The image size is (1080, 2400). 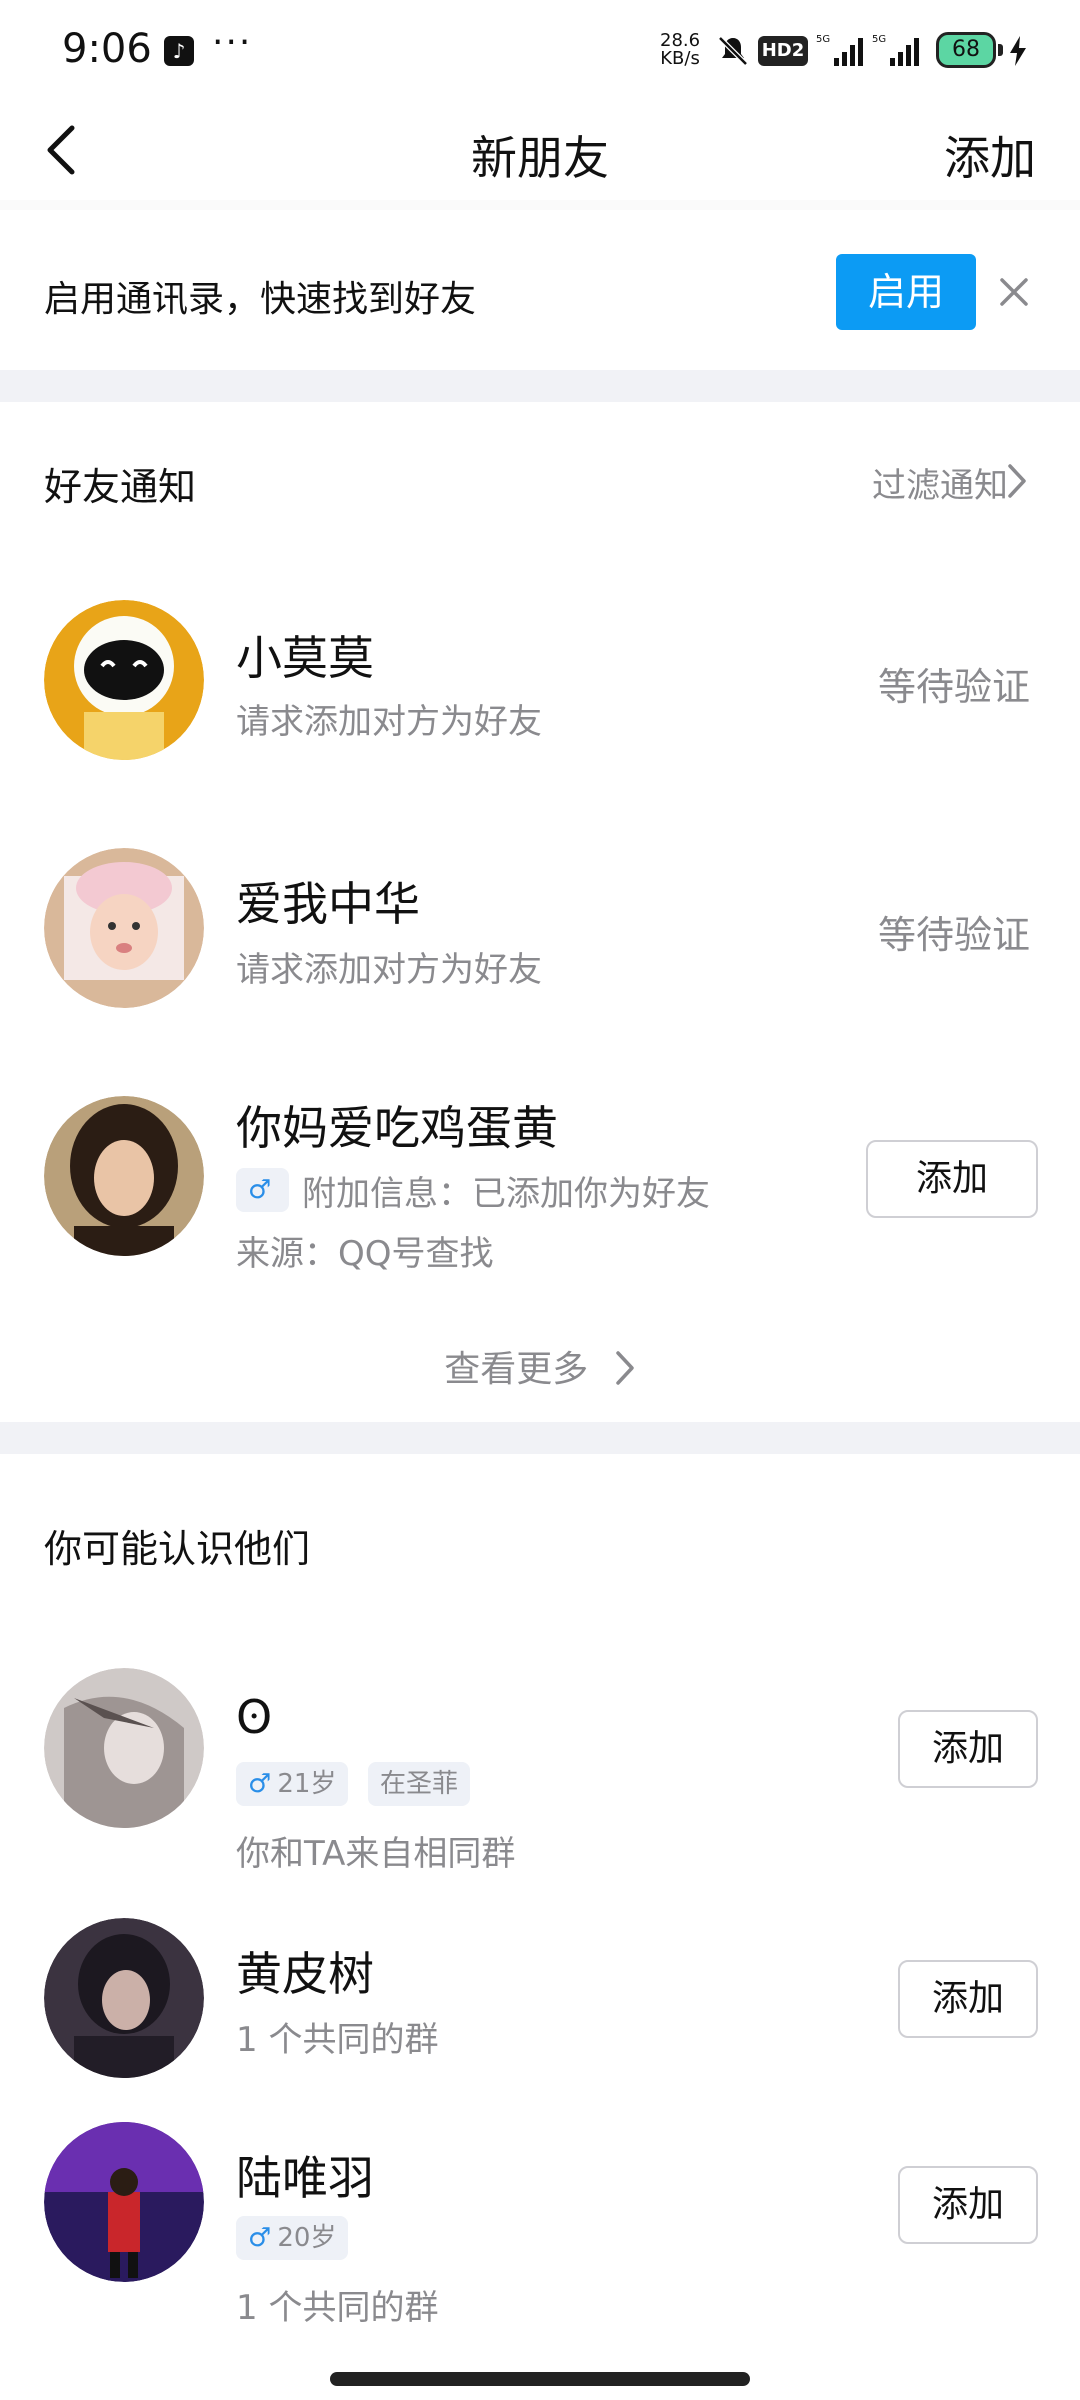 I want to click on extra-info: 附加信息：已添加你为好友, so click(x=506, y=1194).